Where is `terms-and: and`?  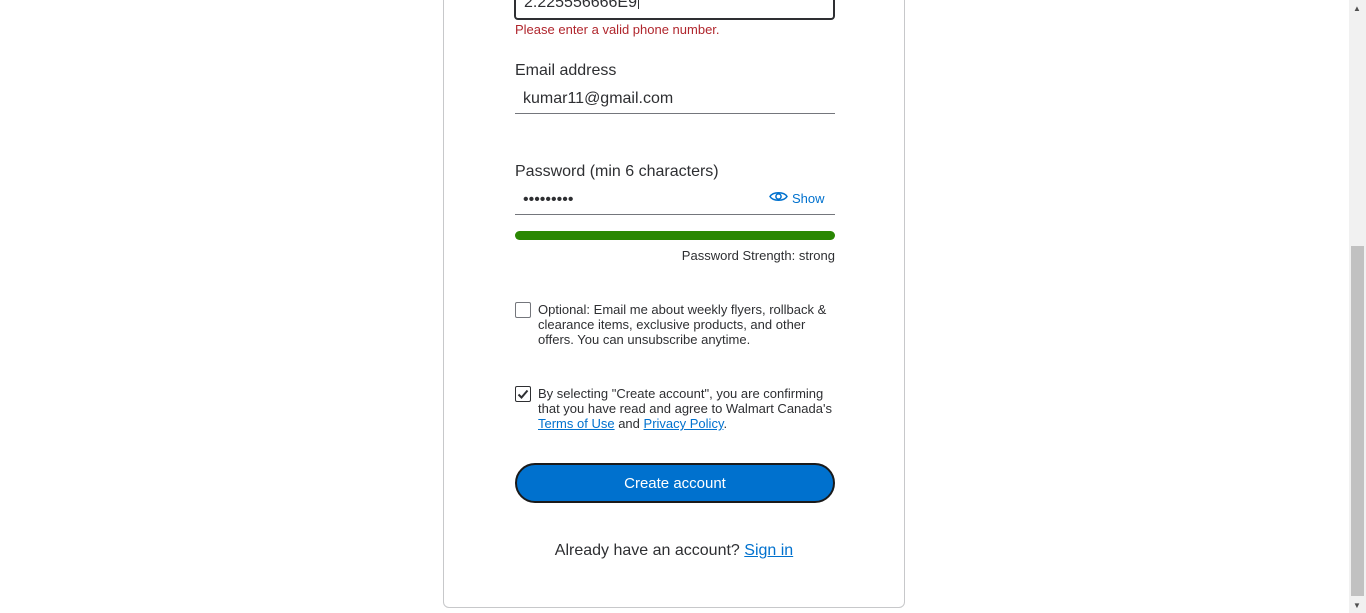
terms-and: and is located at coordinates (629, 423).